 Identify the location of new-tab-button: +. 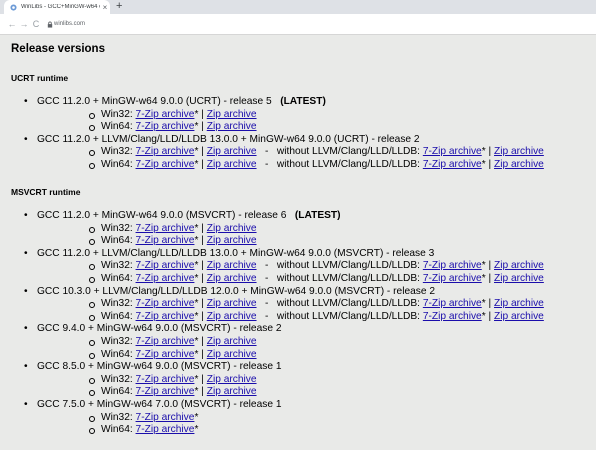
(119, 6).